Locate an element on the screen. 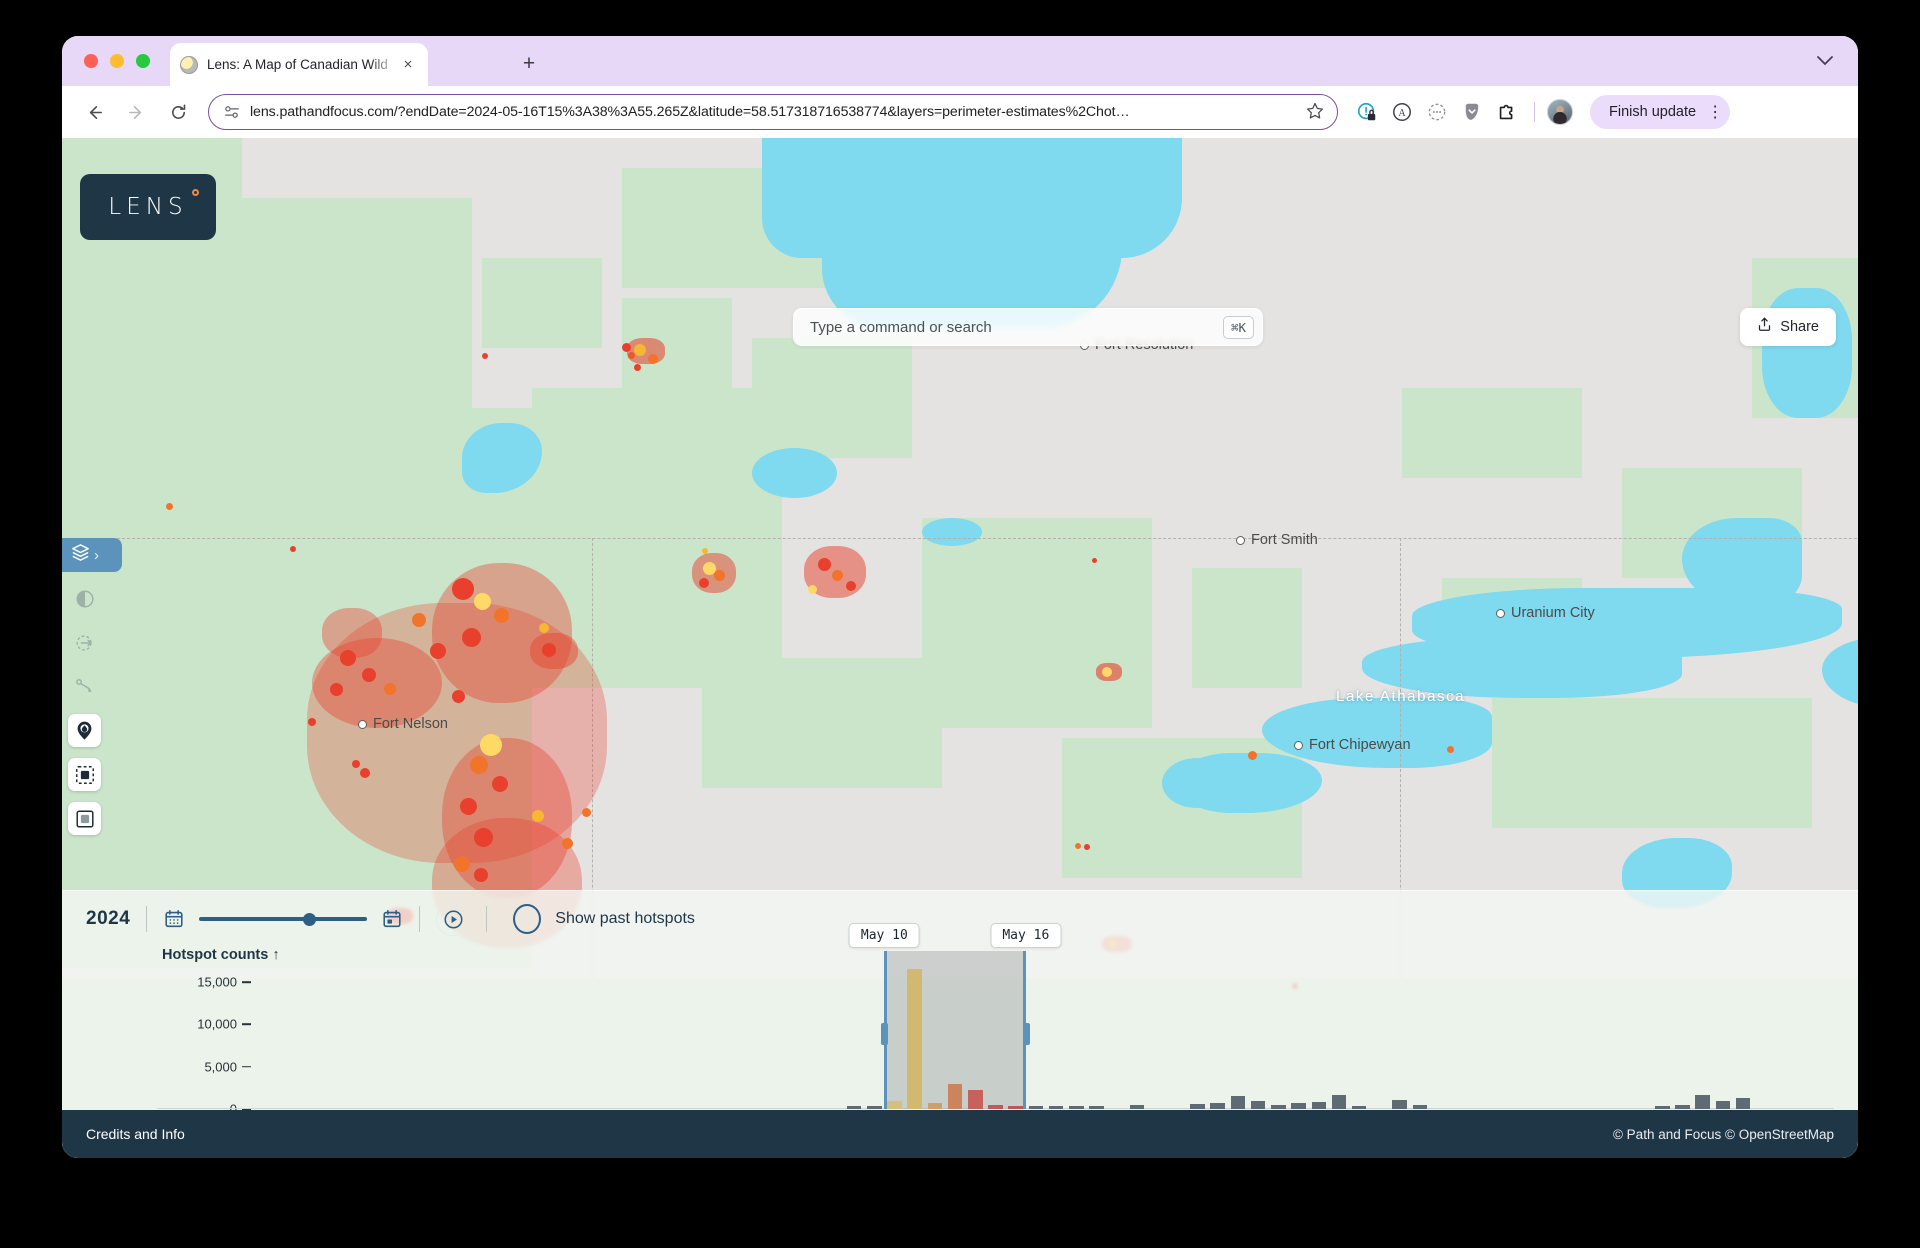  window-traffic-lights is located at coordinates (117, 61).